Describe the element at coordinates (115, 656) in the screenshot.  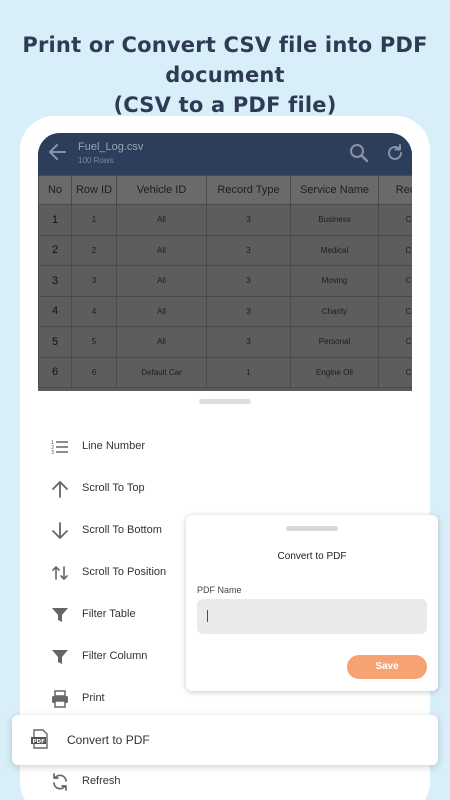
I see `menu-item-label: Filter Column` at that location.